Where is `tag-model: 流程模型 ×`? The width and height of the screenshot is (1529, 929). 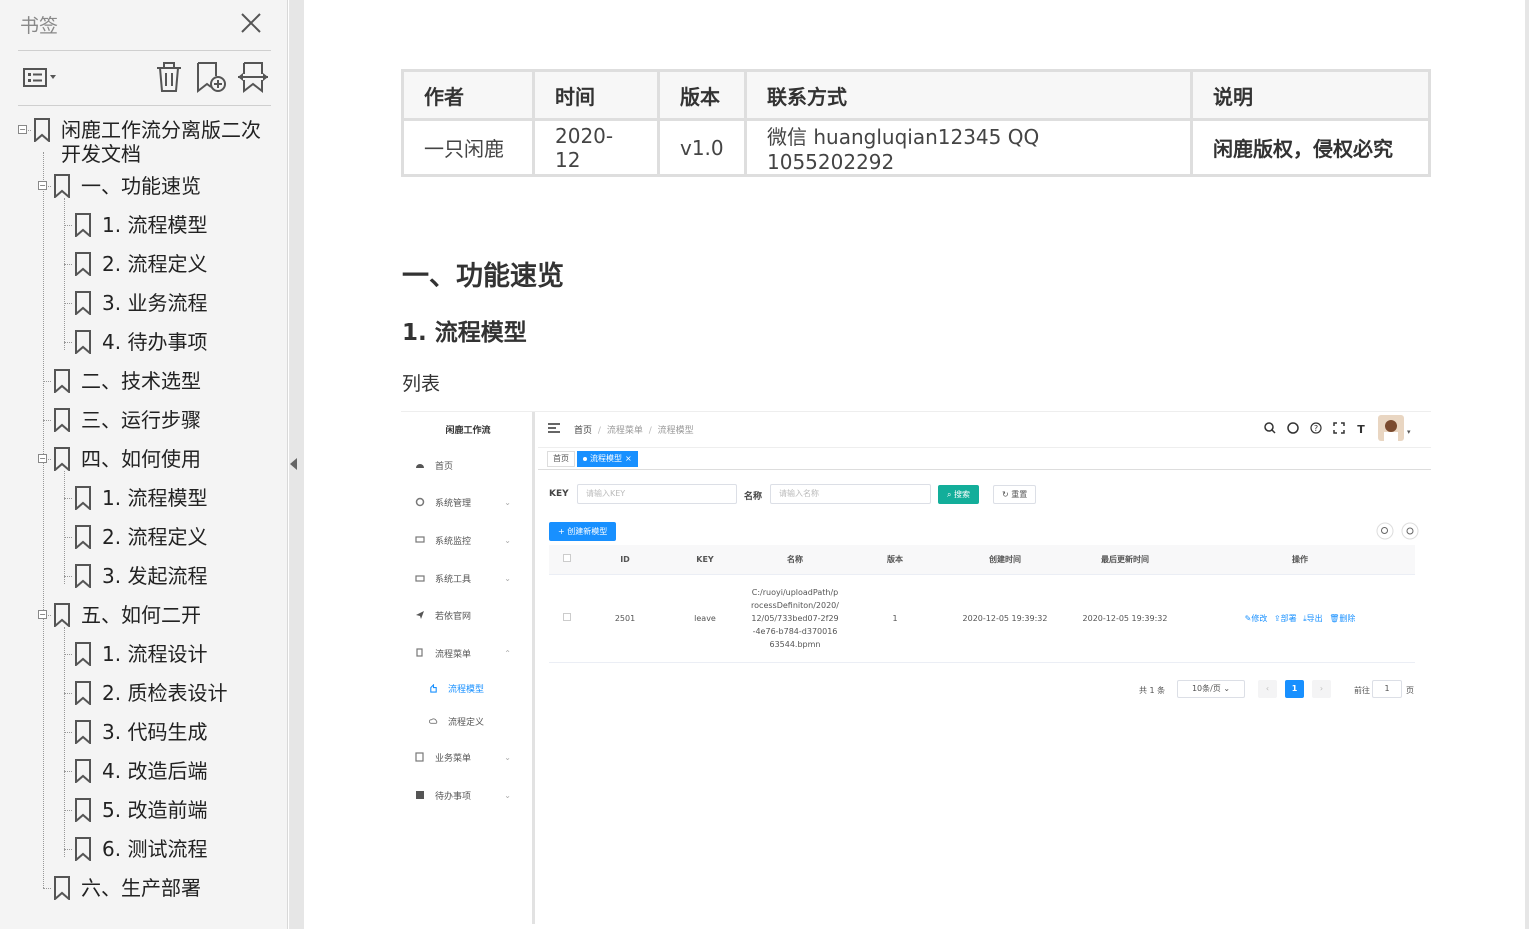 tag-model: 流程模型 × is located at coordinates (607, 459).